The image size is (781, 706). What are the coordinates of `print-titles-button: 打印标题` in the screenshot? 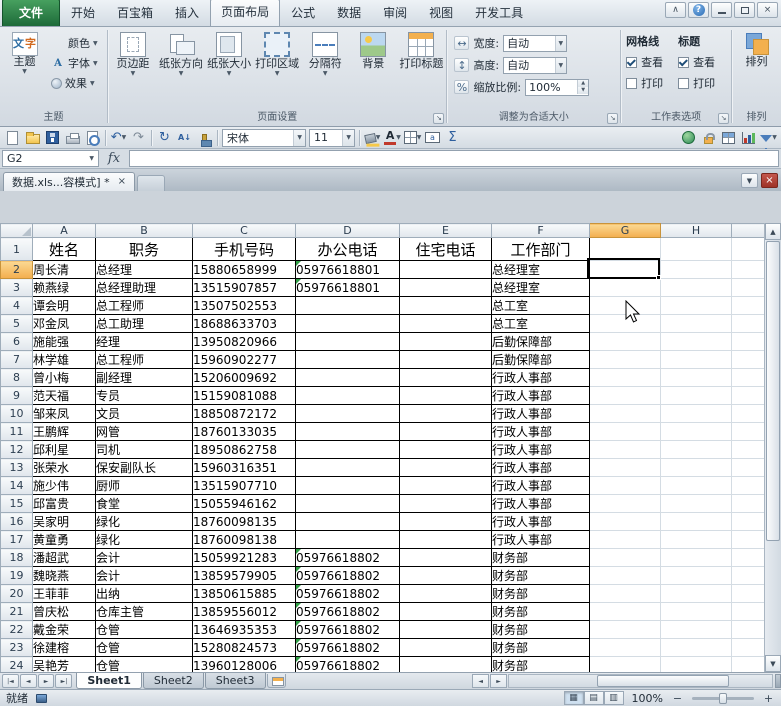 It's located at (421, 49).